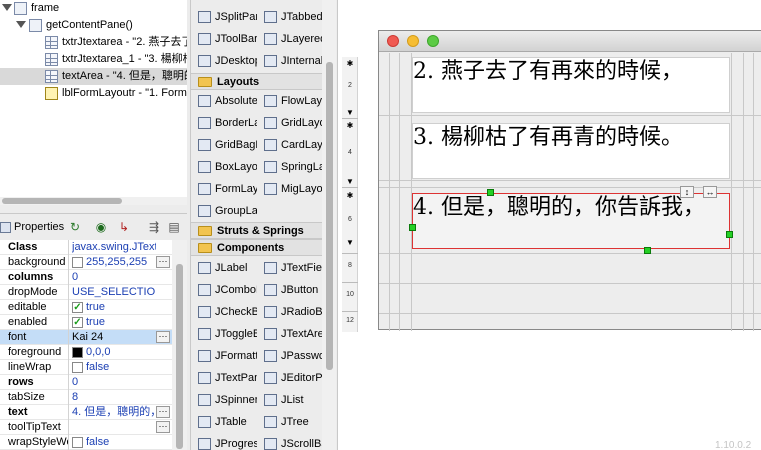 The image size is (761, 450). What do you see at coordinates (289, 17) in the screenshot?
I see `palette-item-jtabbedpane: JTabbedPane` at bounding box center [289, 17].